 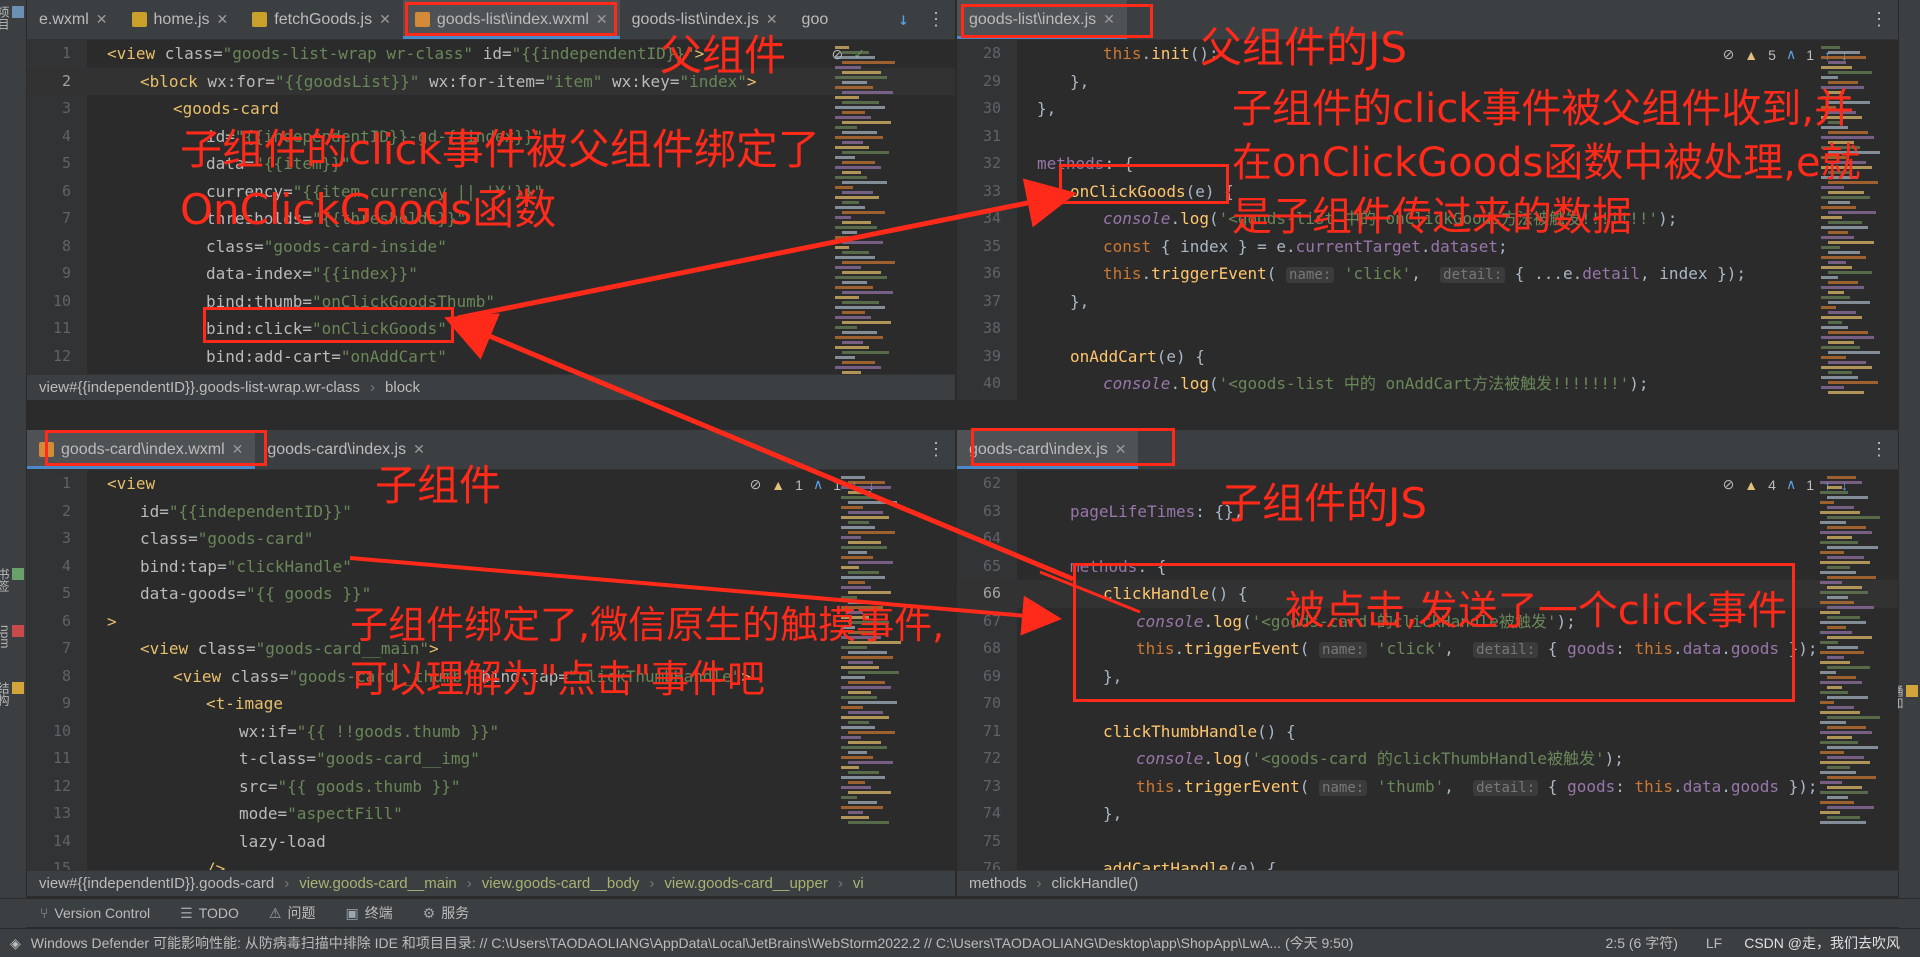 What do you see at coordinates (979, 484) in the screenshot?
I see `line-number: 62` at bounding box center [979, 484].